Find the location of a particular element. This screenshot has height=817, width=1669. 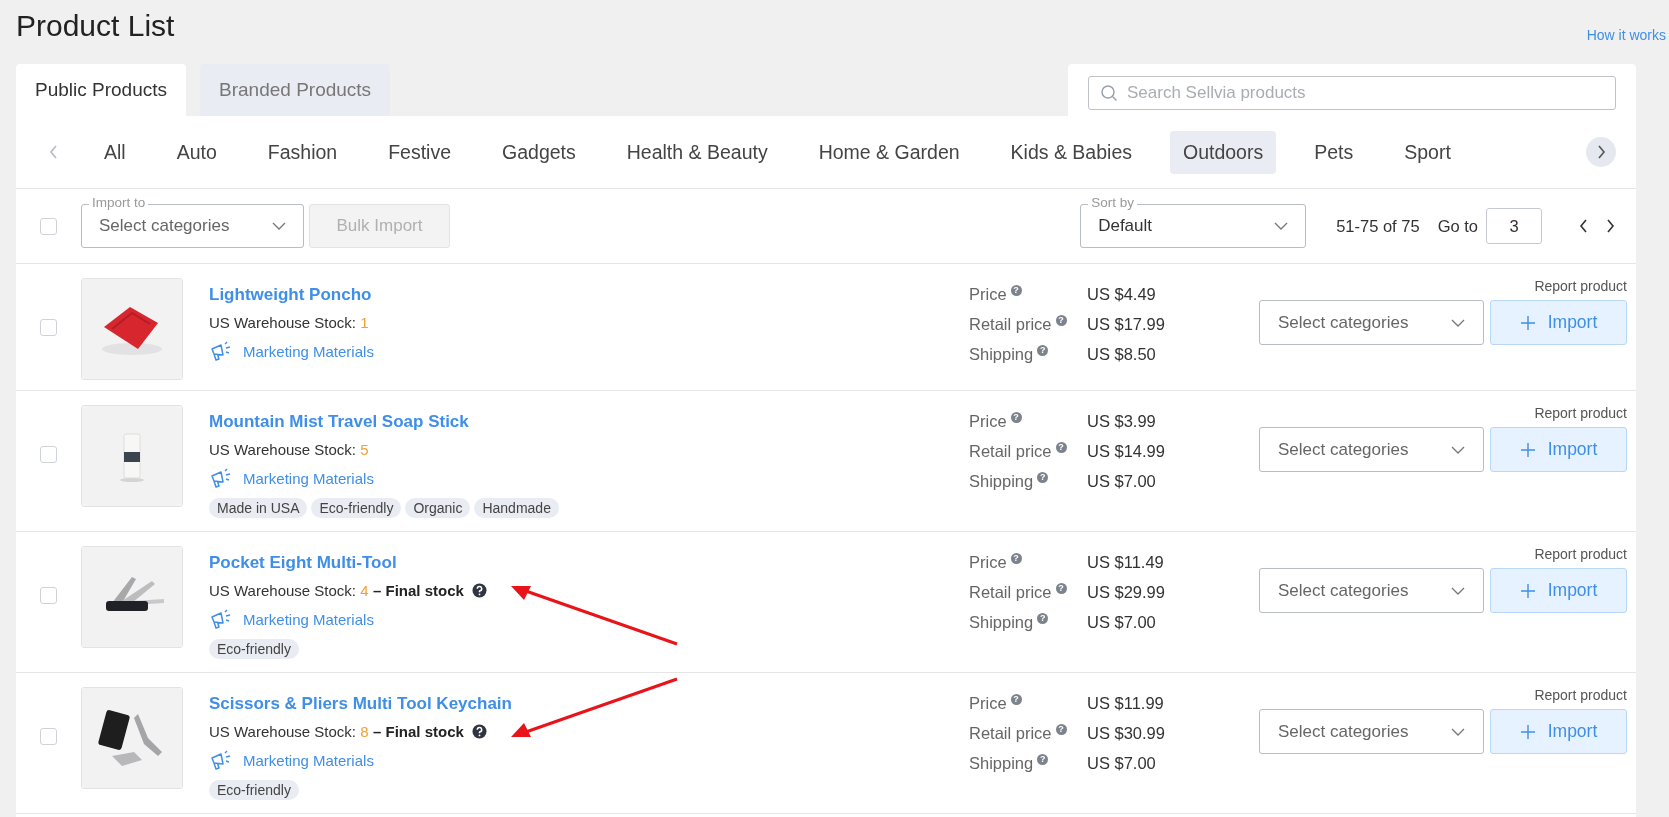

product-name-link: Lightweight Poncho is located at coordinates (589, 295).